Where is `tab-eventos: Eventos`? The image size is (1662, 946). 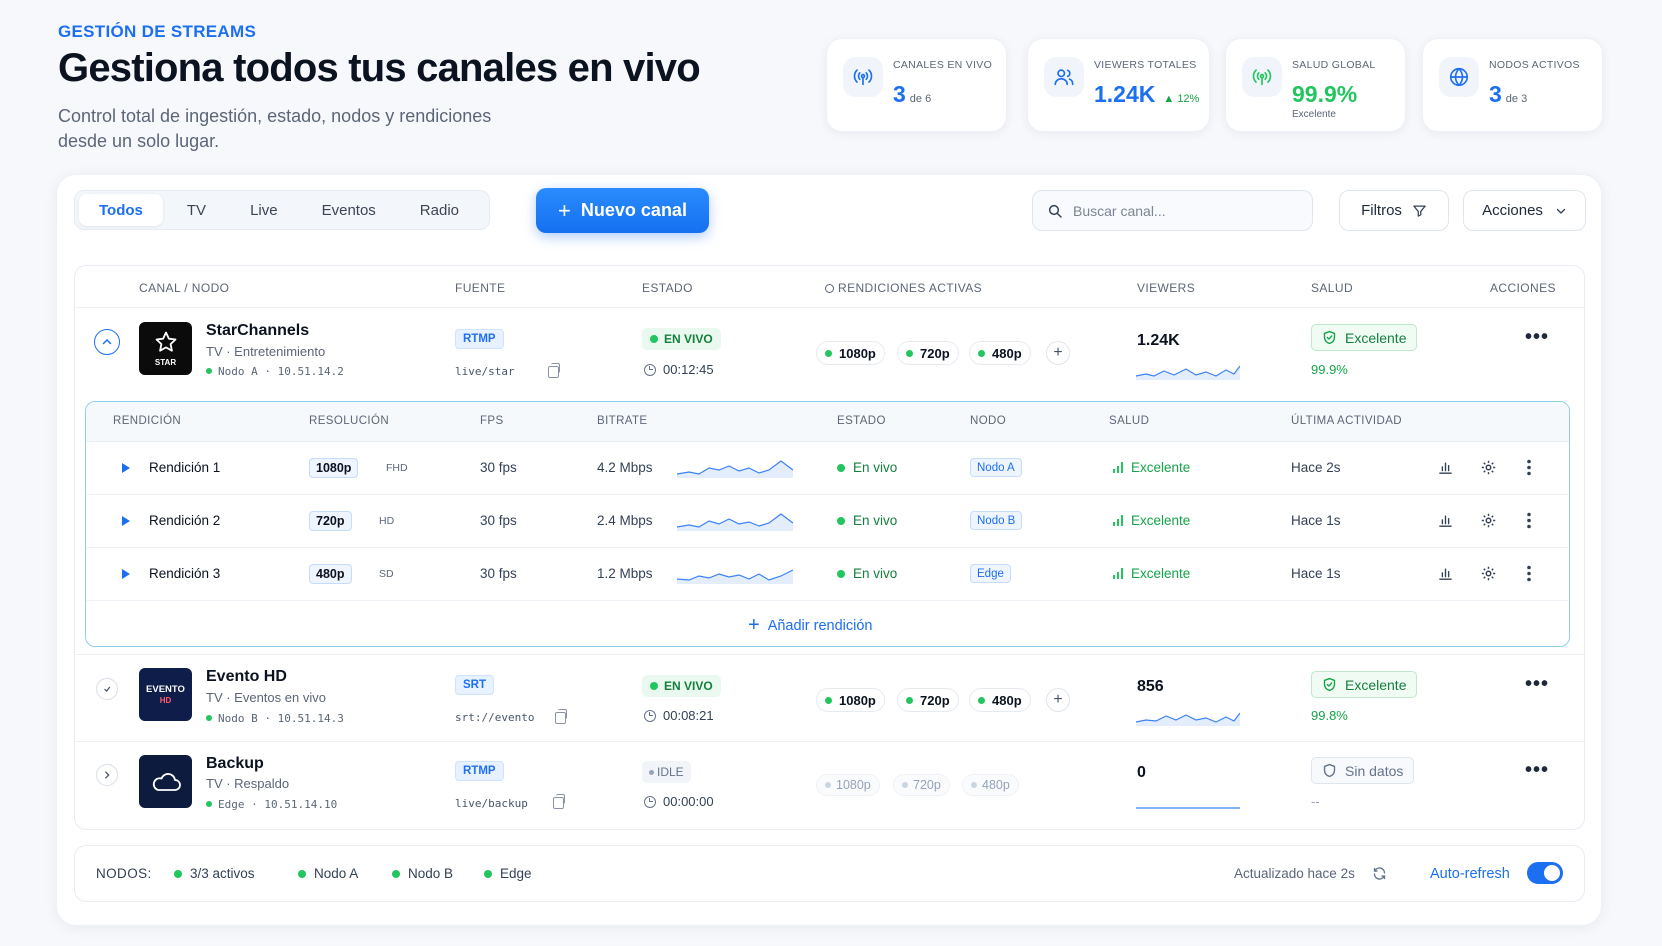 tab-eventos: Eventos is located at coordinates (349, 210).